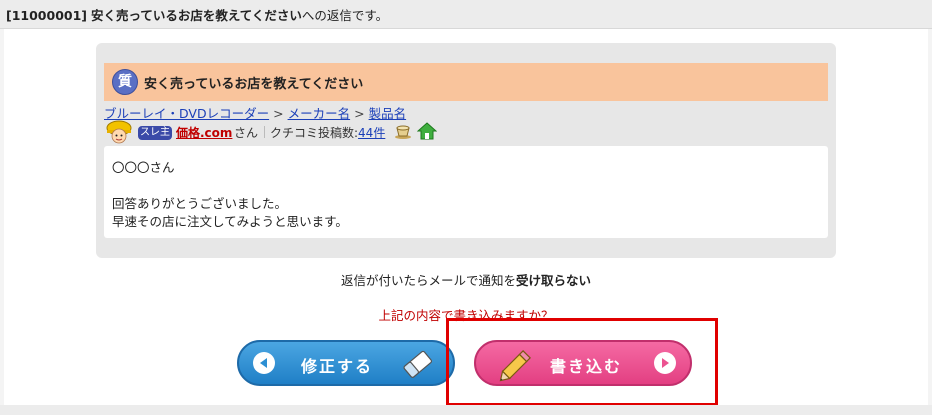 Image resolution: width=932 pixels, height=415 pixels. I want to click on message-line: 回答ありがとうございました。, so click(200, 203).